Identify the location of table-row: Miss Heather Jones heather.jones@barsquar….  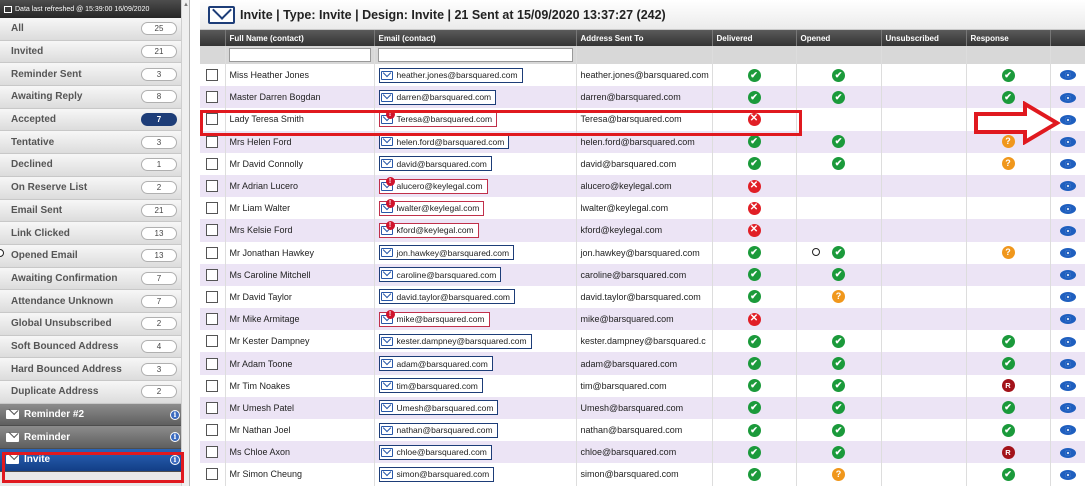
(642, 75).